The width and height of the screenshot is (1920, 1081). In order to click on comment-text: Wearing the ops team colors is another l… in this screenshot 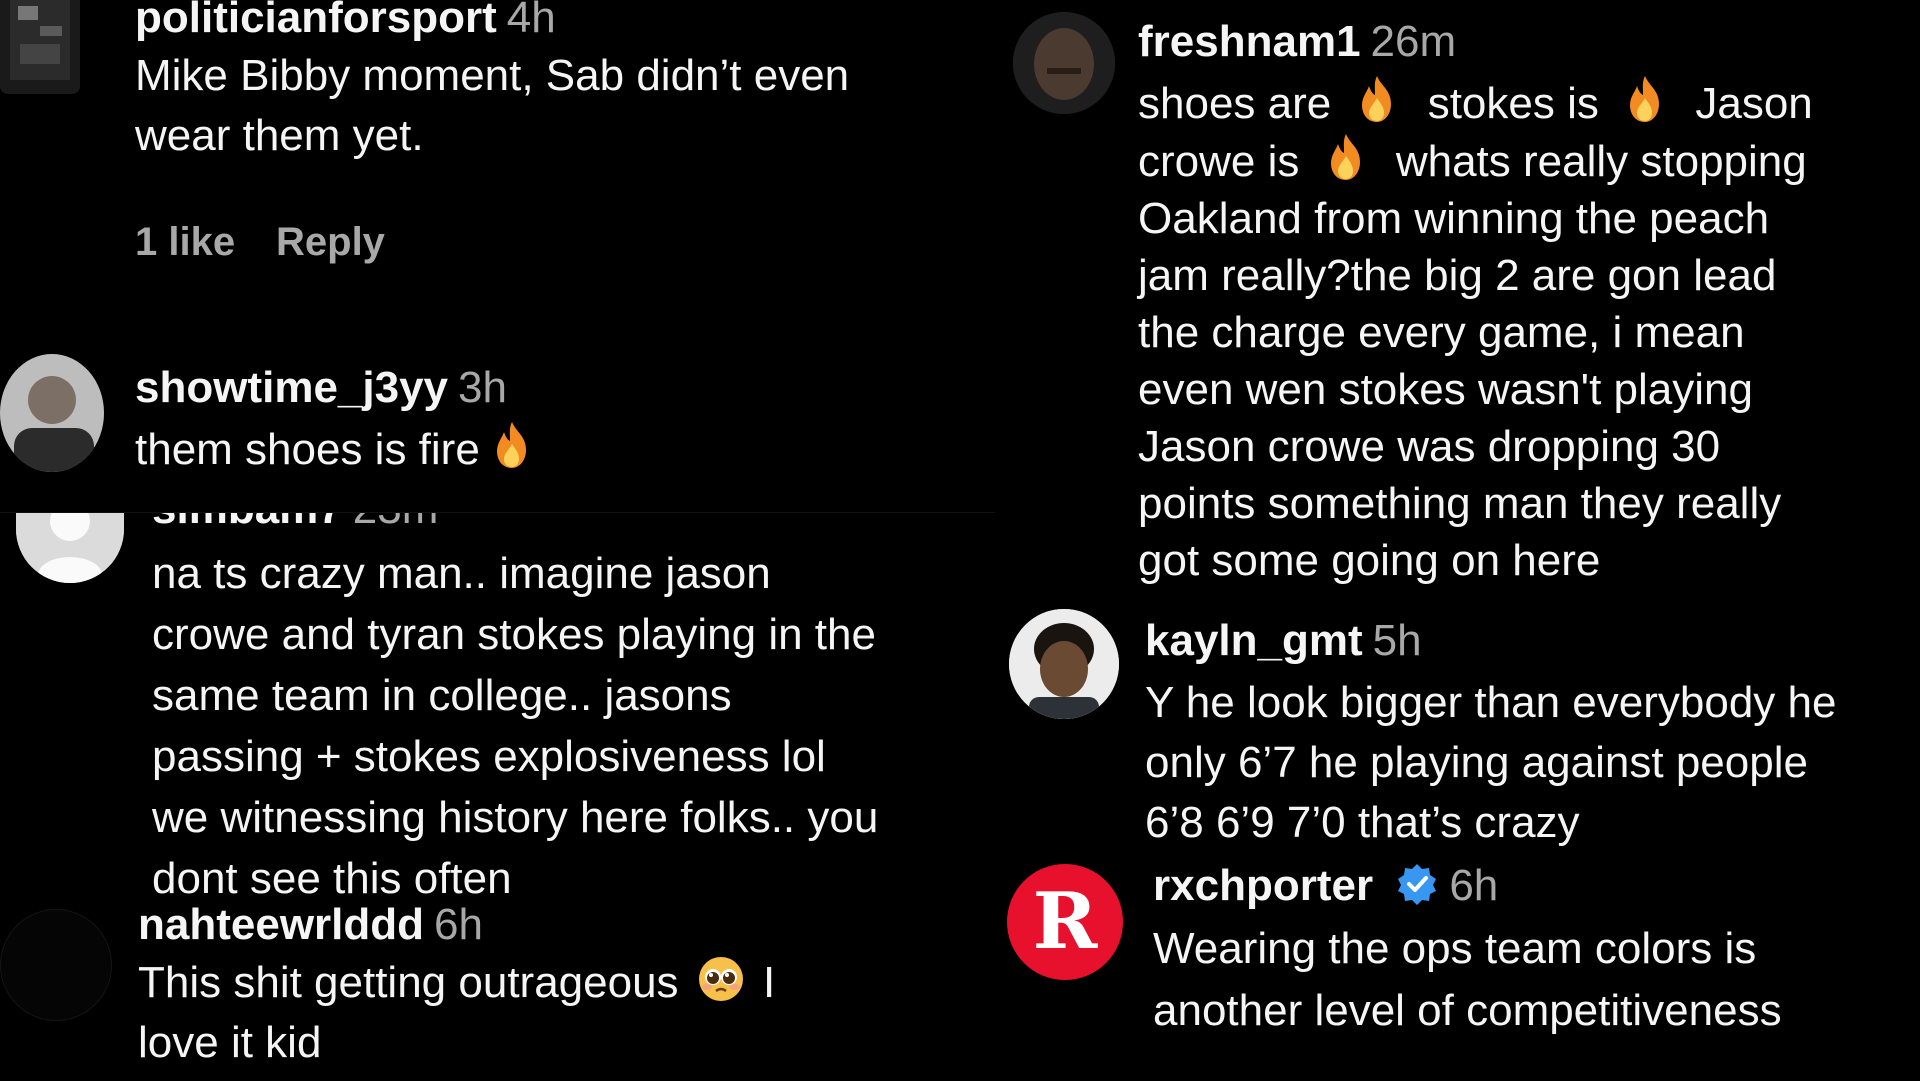, I will do `click(1467, 979)`.